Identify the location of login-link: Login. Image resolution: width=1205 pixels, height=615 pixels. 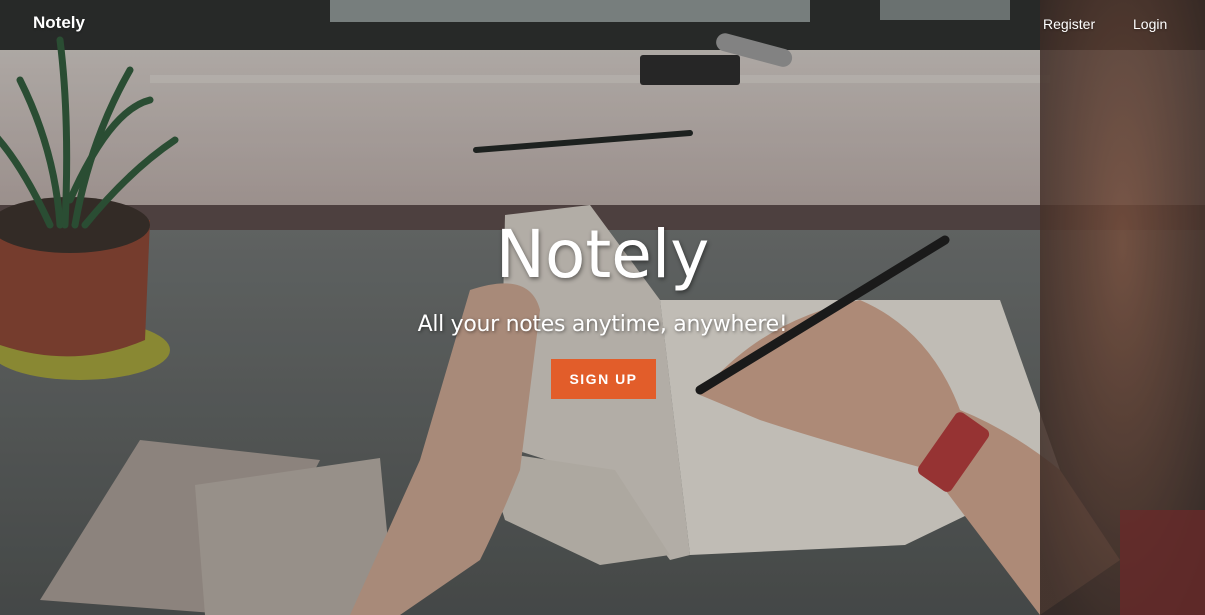
(1150, 24).